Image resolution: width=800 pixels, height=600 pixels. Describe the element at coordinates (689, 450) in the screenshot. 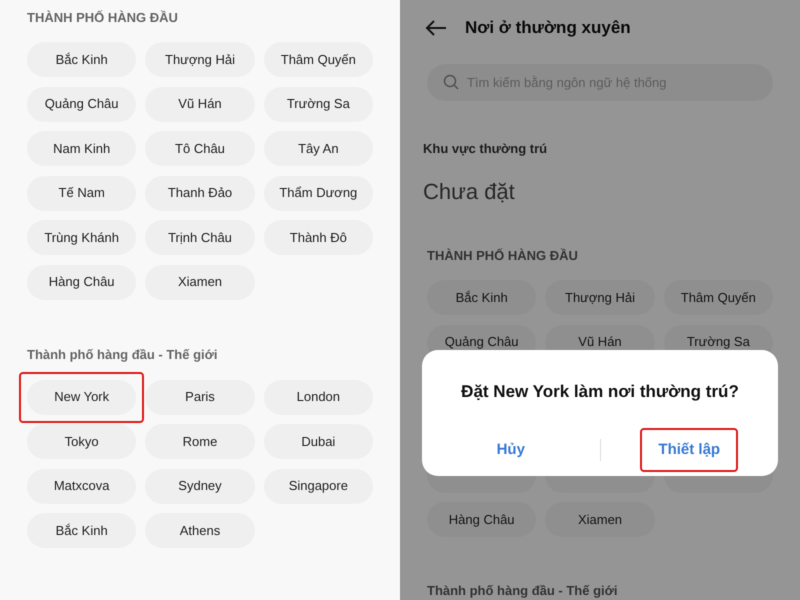

I see `dialog-button: Thiết lập` at that location.